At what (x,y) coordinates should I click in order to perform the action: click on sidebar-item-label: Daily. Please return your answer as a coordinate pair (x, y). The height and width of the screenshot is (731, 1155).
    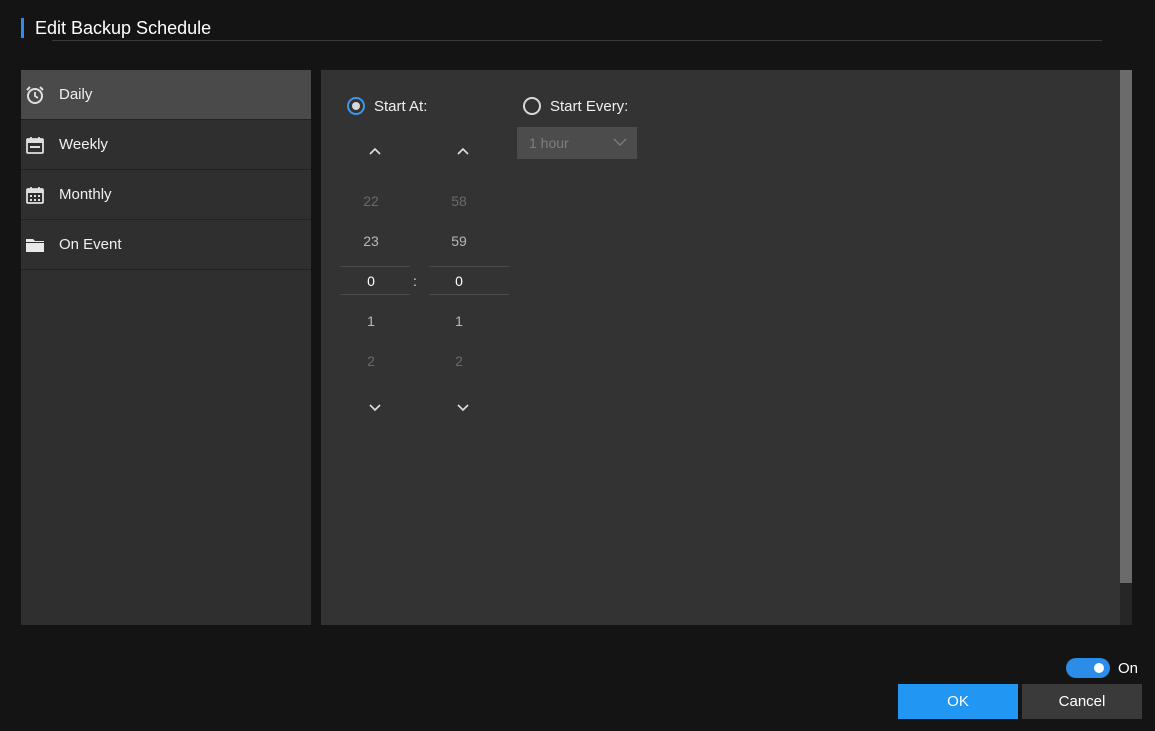
    Looking at the image, I should click on (76, 94).